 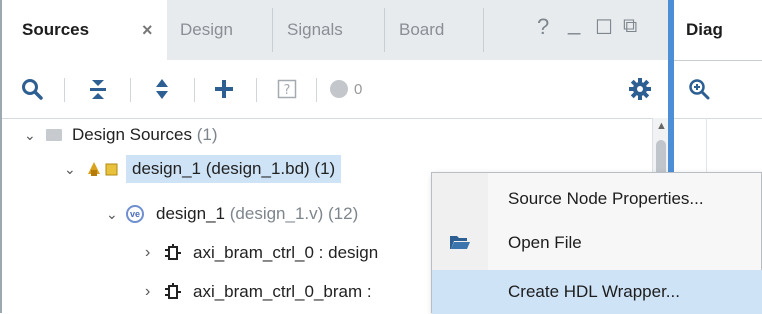 I want to click on help-box-icon: ?, so click(x=287, y=89).